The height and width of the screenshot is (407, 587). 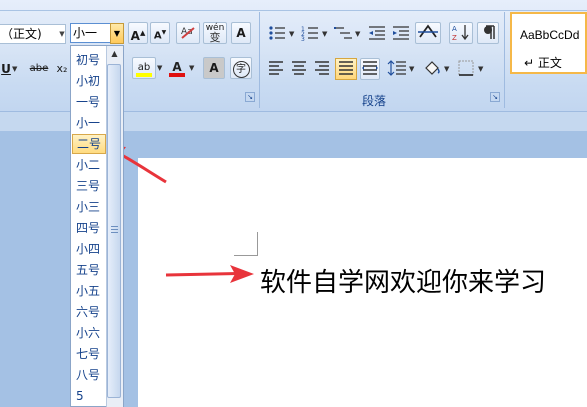 What do you see at coordinates (454, 29) in the screenshot?
I see `svg-text: A` at bounding box center [454, 29].